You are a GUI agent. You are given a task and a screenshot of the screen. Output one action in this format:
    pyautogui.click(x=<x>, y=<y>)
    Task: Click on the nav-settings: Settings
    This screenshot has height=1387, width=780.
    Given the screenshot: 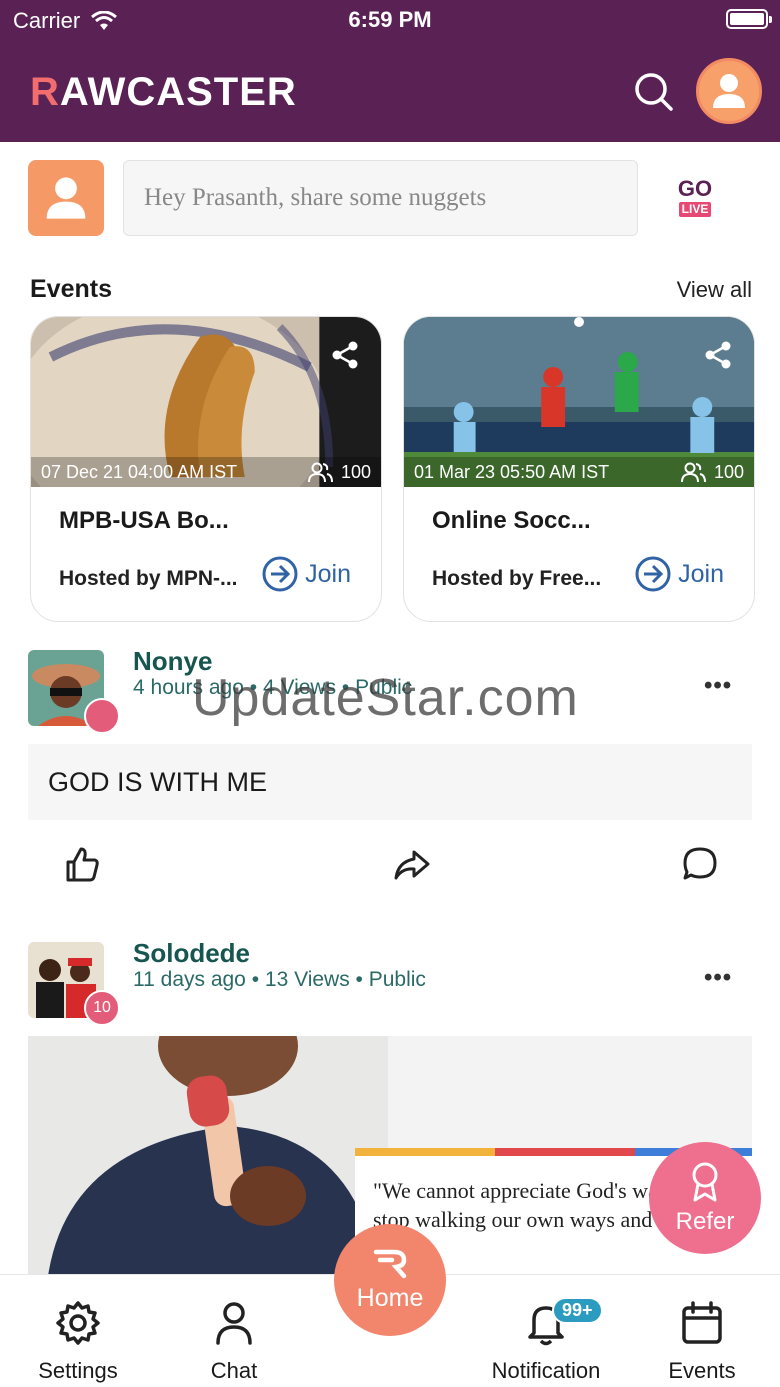 What is the action you would take?
    pyautogui.click(x=78, y=1341)
    